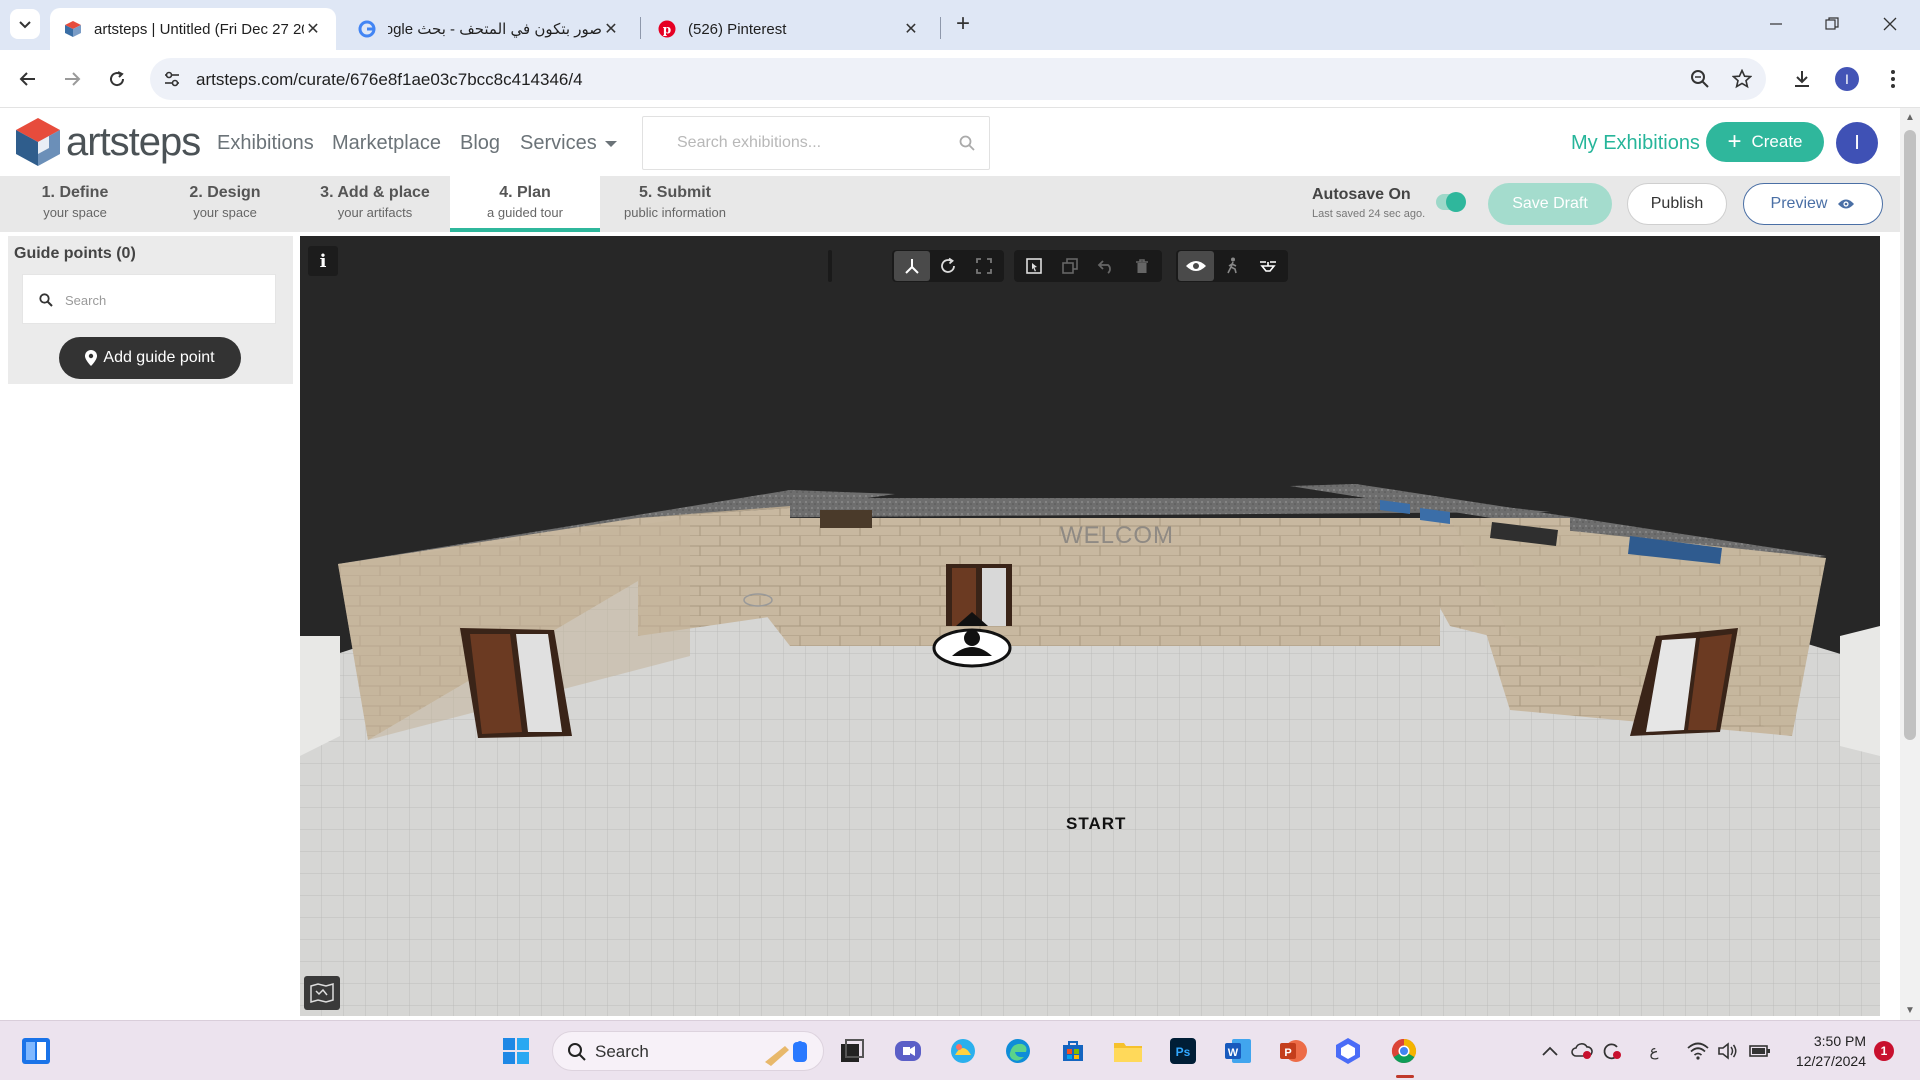  What do you see at coordinates (1451, 202) in the screenshot?
I see `autosave-toggle` at bounding box center [1451, 202].